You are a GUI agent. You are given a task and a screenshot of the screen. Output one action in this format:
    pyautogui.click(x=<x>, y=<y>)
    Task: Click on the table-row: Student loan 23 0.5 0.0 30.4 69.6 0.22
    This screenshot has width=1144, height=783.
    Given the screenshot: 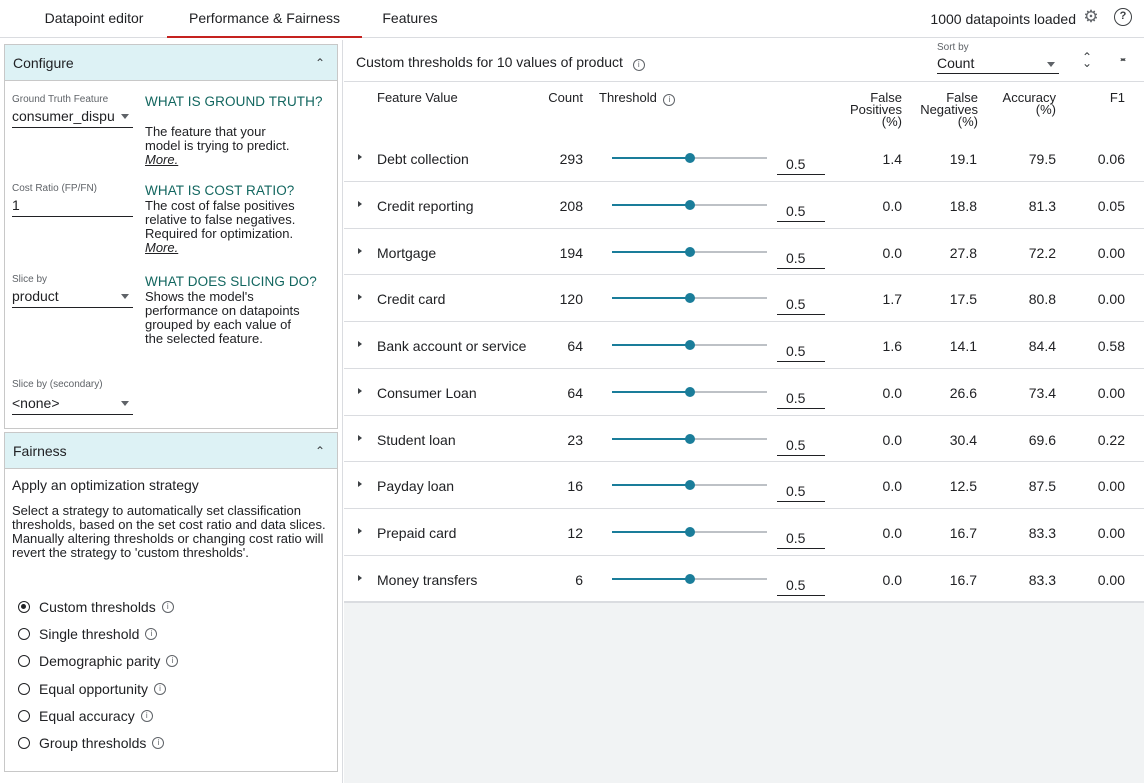 What is the action you would take?
    pyautogui.click(x=744, y=439)
    